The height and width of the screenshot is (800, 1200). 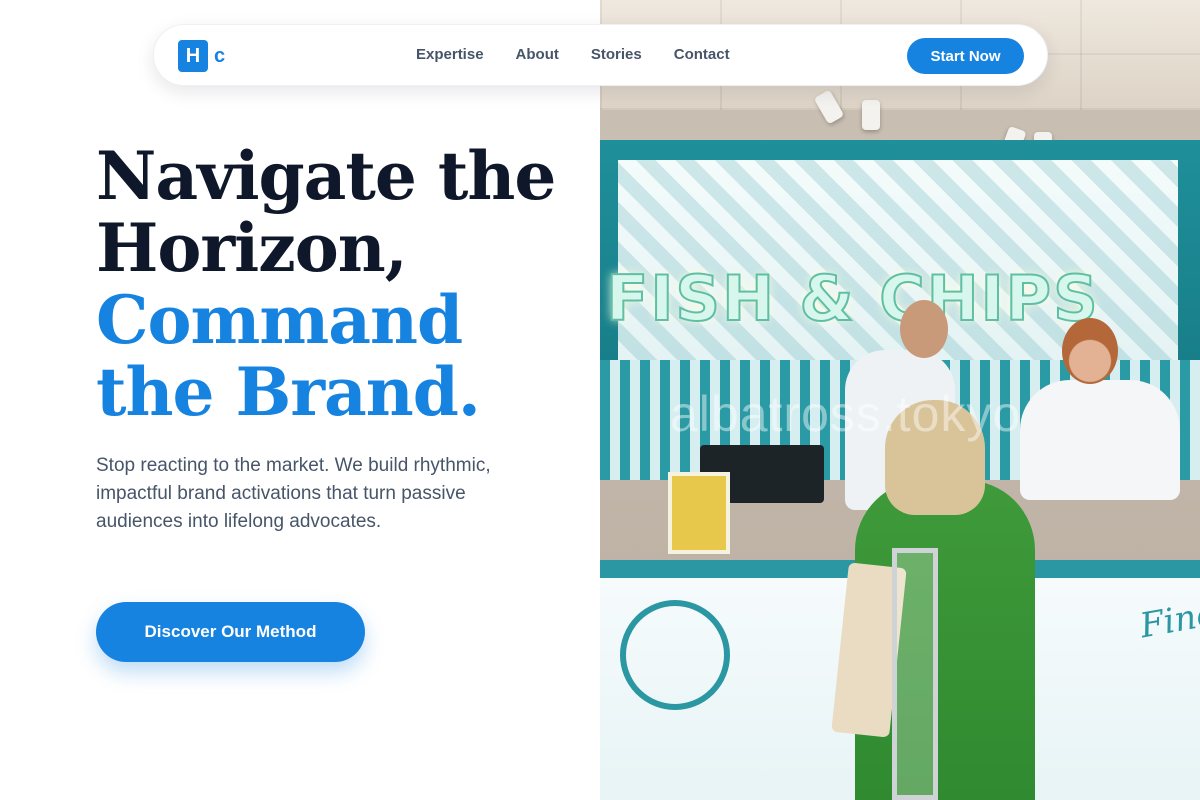 What do you see at coordinates (537, 54) in the screenshot?
I see `nav-link-about: About` at bounding box center [537, 54].